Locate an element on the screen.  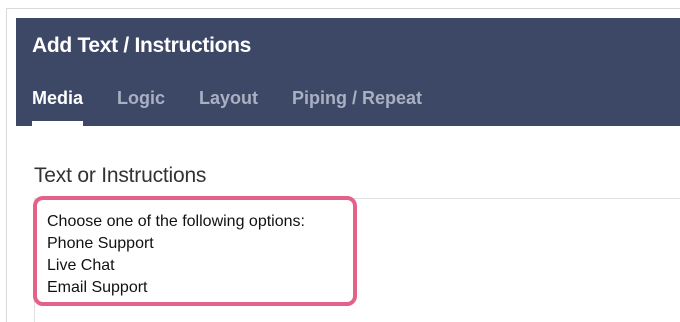
tab-media: Media is located at coordinates (58, 106).